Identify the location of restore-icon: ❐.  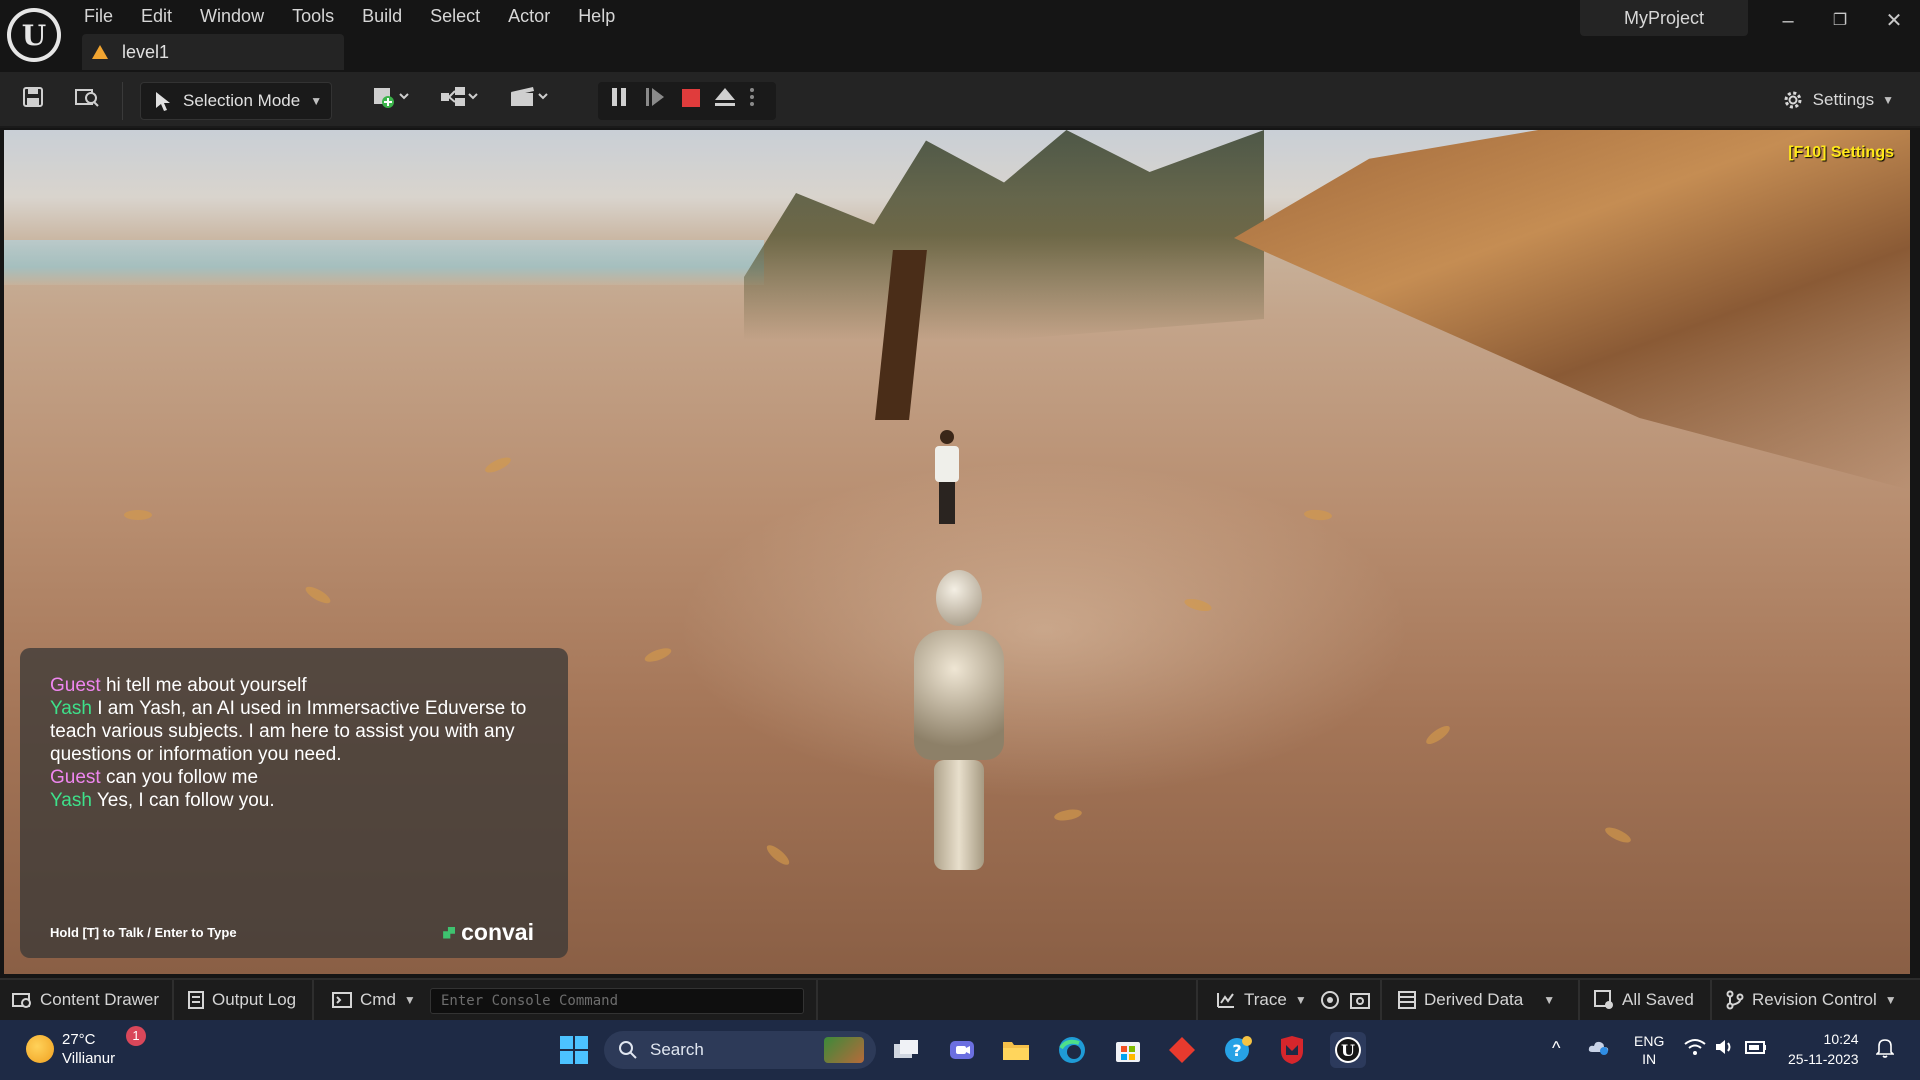
(1840, 21).